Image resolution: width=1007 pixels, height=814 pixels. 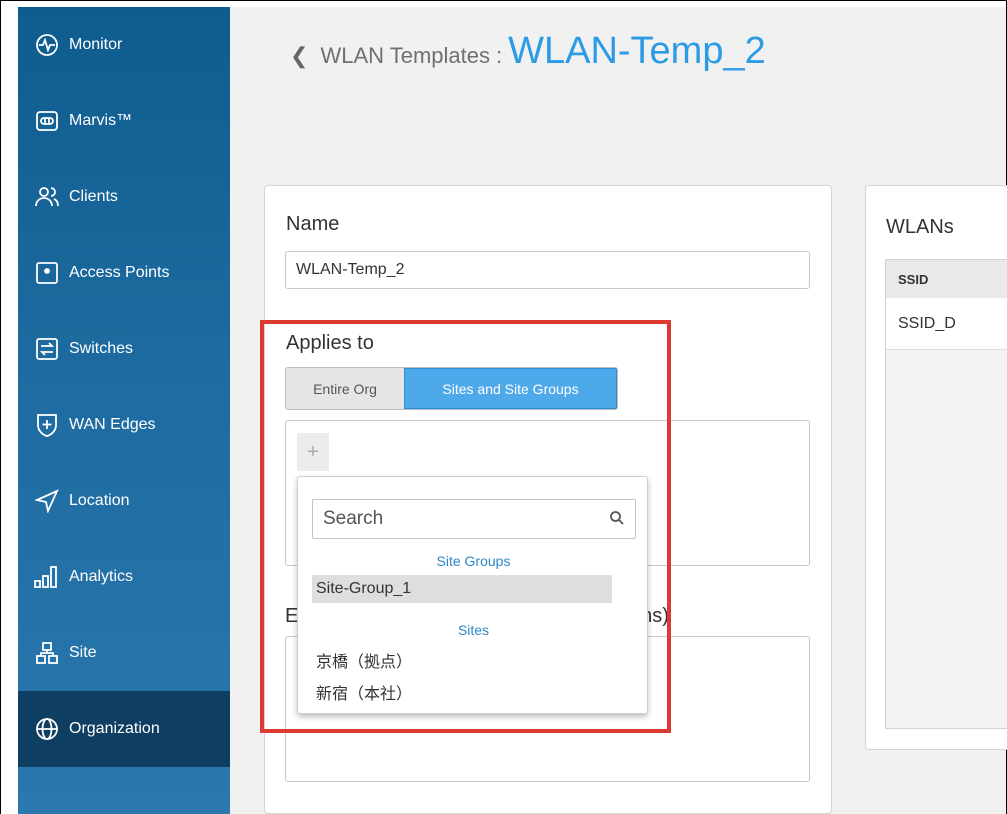 I want to click on site-group-option: Site-Group_1, so click(x=462, y=589).